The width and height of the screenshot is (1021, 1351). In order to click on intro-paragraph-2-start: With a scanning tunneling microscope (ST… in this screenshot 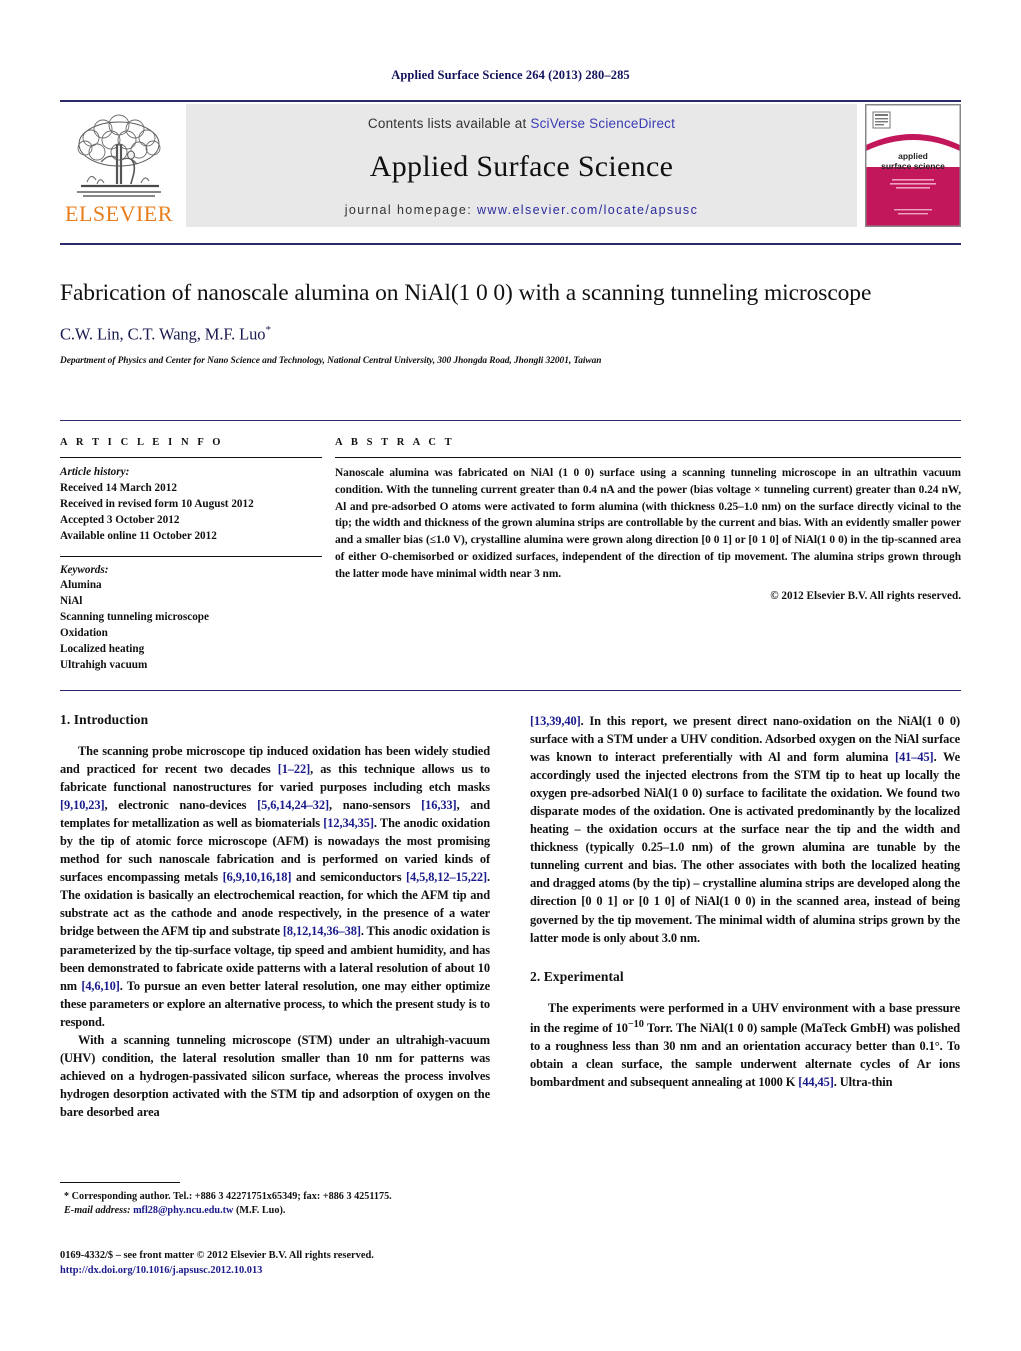, I will do `click(275, 1076)`.